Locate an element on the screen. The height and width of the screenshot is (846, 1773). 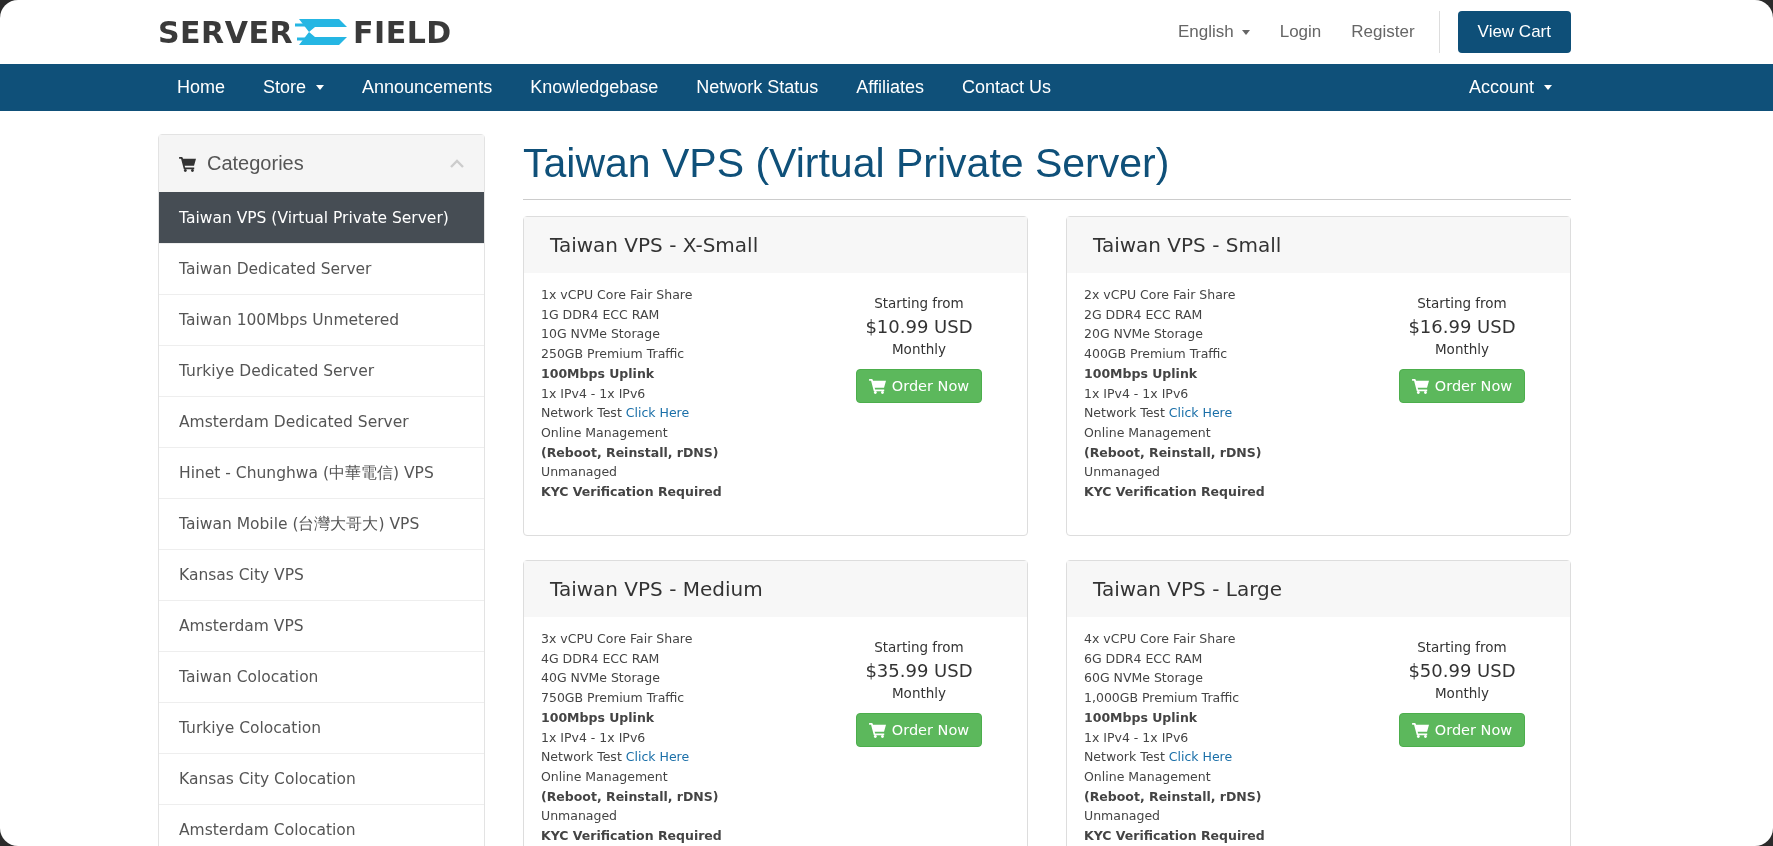
category-item: Turkiye Dedicated Server is located at coordinates (321, 370).